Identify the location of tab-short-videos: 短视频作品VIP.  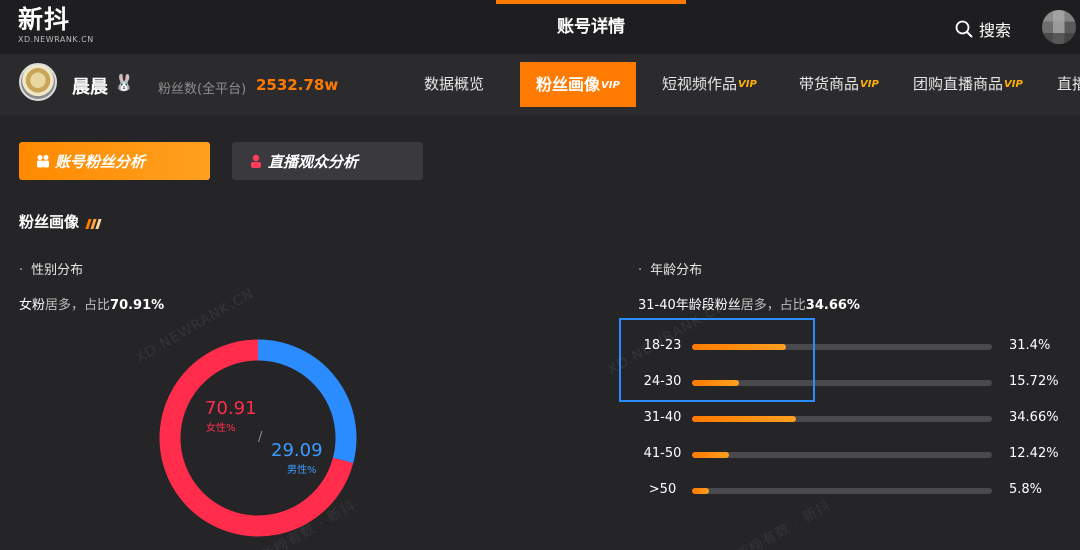
(709, 84).